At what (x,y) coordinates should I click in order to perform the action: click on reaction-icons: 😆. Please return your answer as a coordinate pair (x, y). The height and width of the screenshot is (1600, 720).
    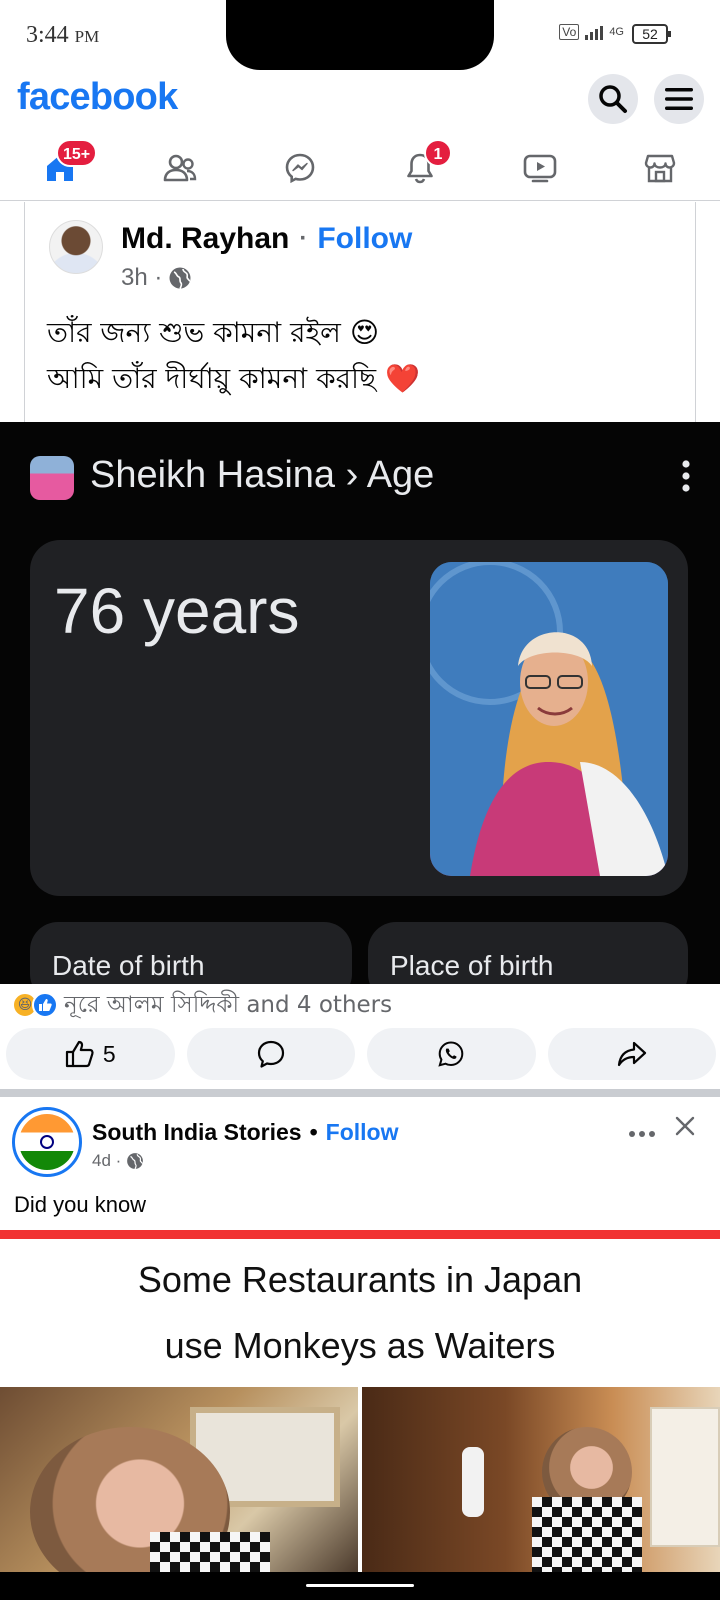
    Looking at the image, I should click on (35, 1005).